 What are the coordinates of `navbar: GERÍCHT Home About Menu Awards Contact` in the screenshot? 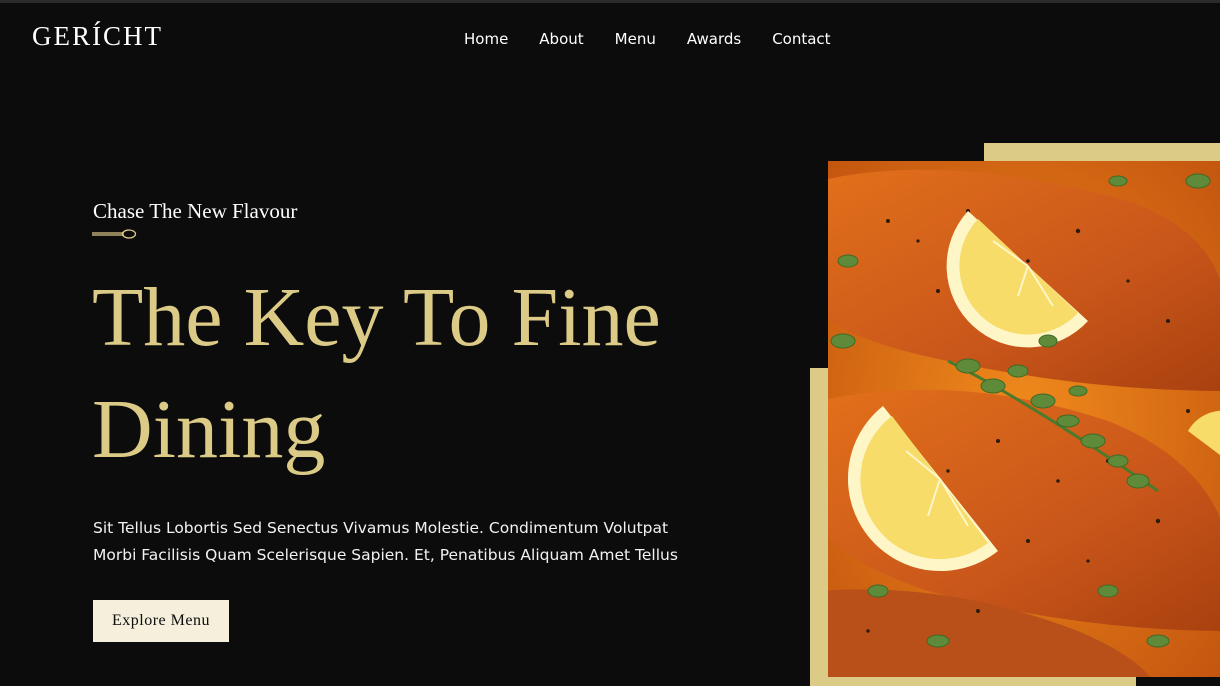 It's located at (610, 38).